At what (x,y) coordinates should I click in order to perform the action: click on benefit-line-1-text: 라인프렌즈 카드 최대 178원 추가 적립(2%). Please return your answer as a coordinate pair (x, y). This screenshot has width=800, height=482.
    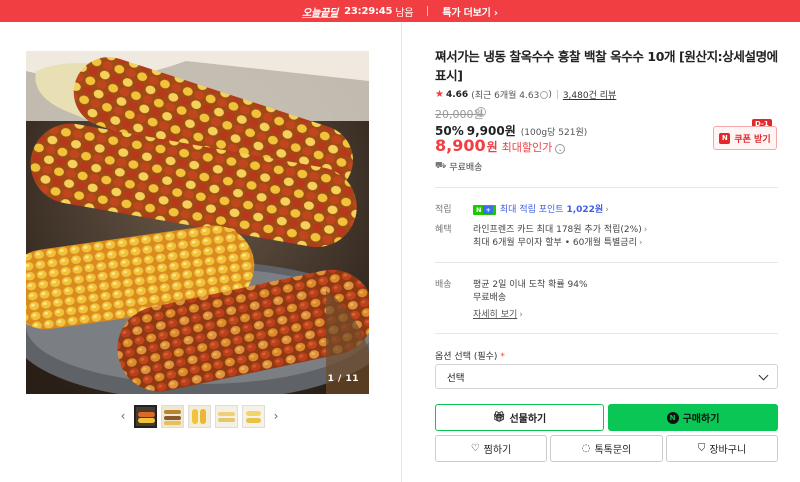
    Looking at the image, I should click on (557, 230).